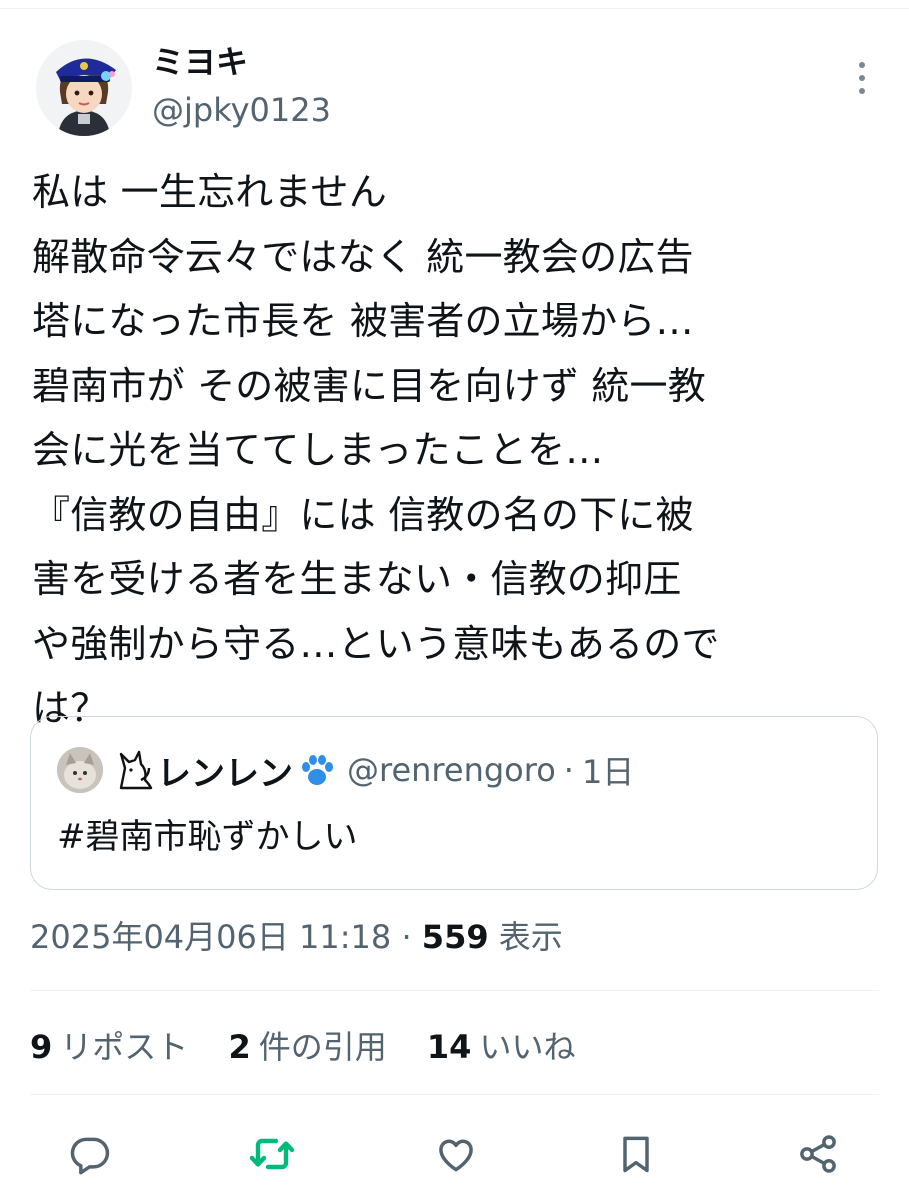 The height and width of the screenshot is (1200, 909). I want to click on quoted-display-name: レンレン, so click(225, 770).